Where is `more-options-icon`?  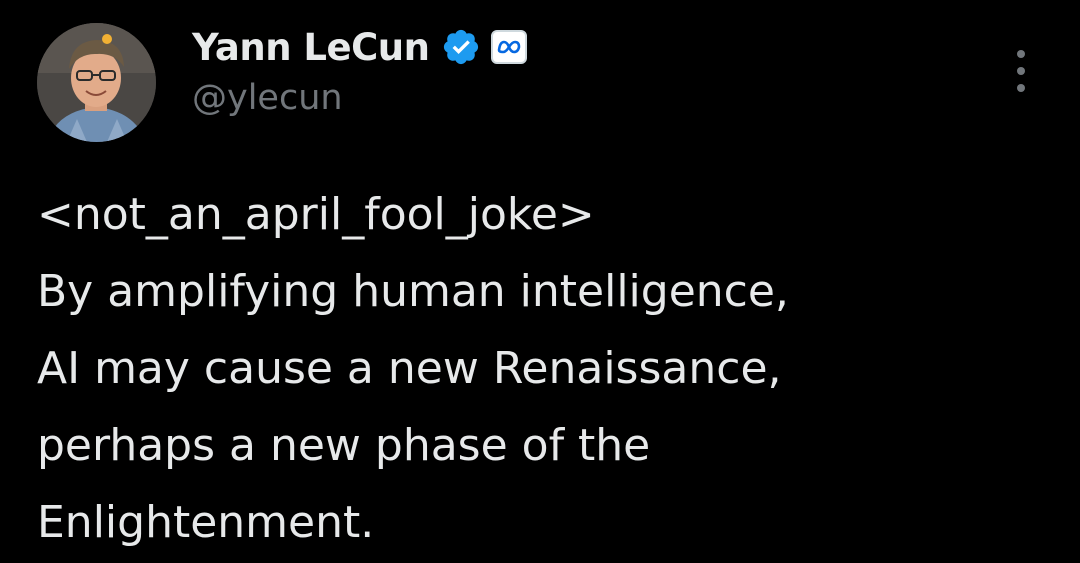 more-options-icon is located at coordinates (1021, 71).